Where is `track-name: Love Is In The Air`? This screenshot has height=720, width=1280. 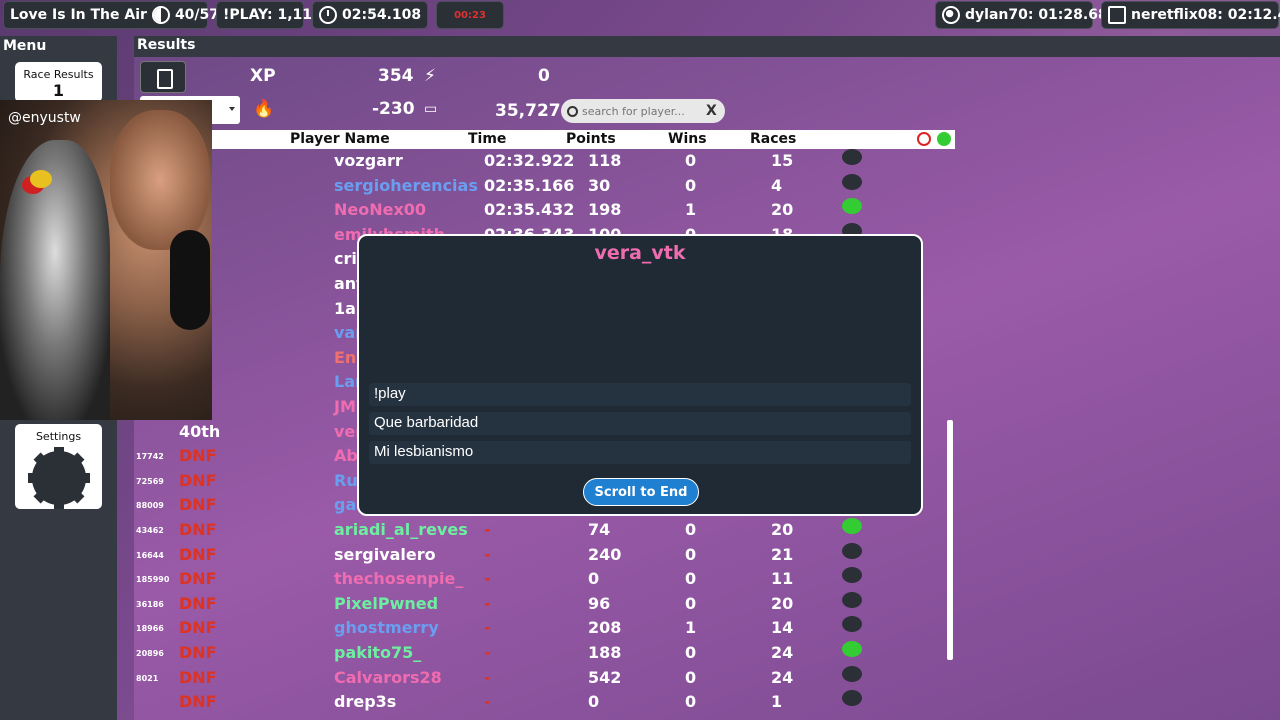 track-name: Love Is In The Air is located at coordinates (78, 15).